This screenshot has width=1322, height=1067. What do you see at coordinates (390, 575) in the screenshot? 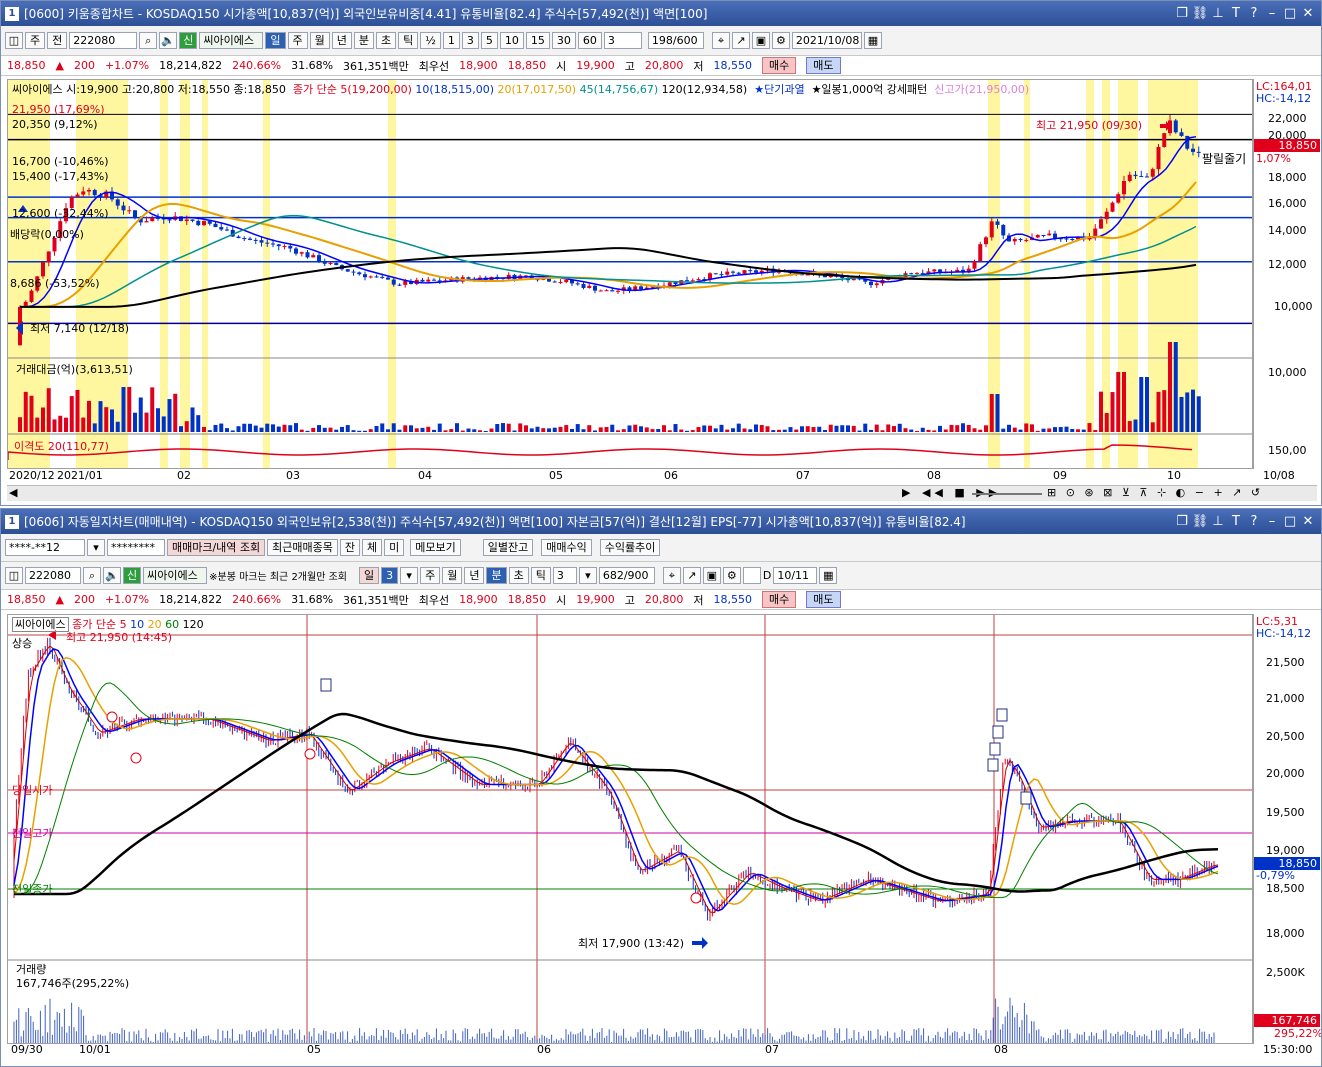
I see `n-select: 3` at bounding box center [390, 575].